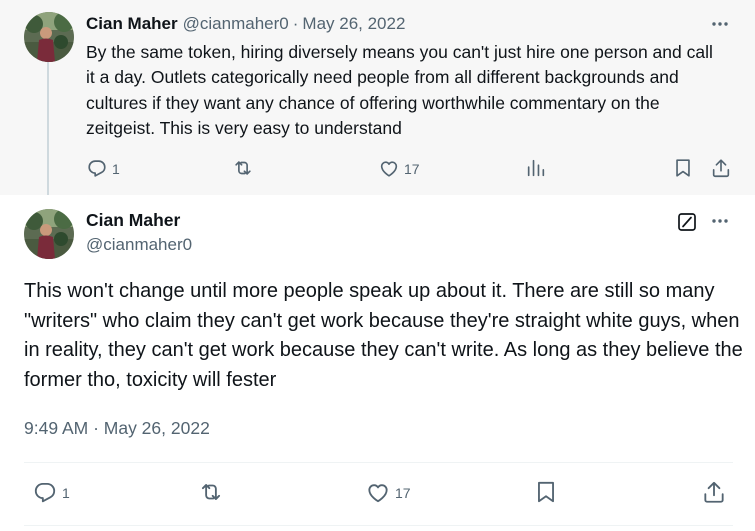 Image resolution: width=755 pixels, height=531 pixels. What do you see at coordinates (353, 24) in the screenshot?
I see `tweet-date: May 26, 2022` at bounding box center [353, 24].